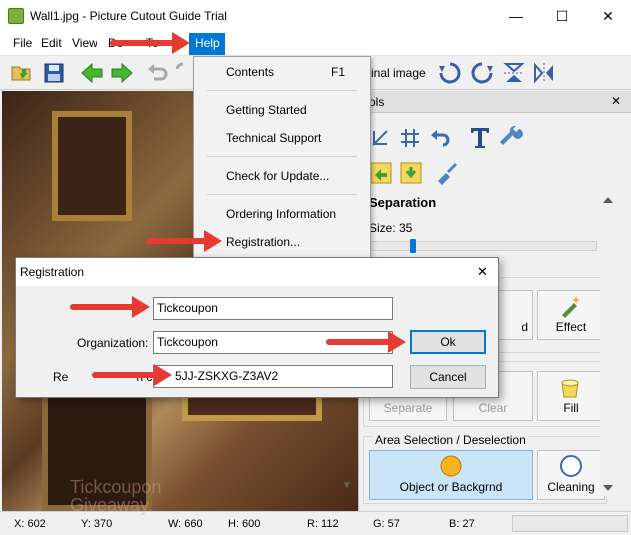 This screenshot has height=535, width=631. What do you see at coordinates (273, 308) in the screenshot?
I see `name-field: Tickcoupon` at bounding box center [273, 308].